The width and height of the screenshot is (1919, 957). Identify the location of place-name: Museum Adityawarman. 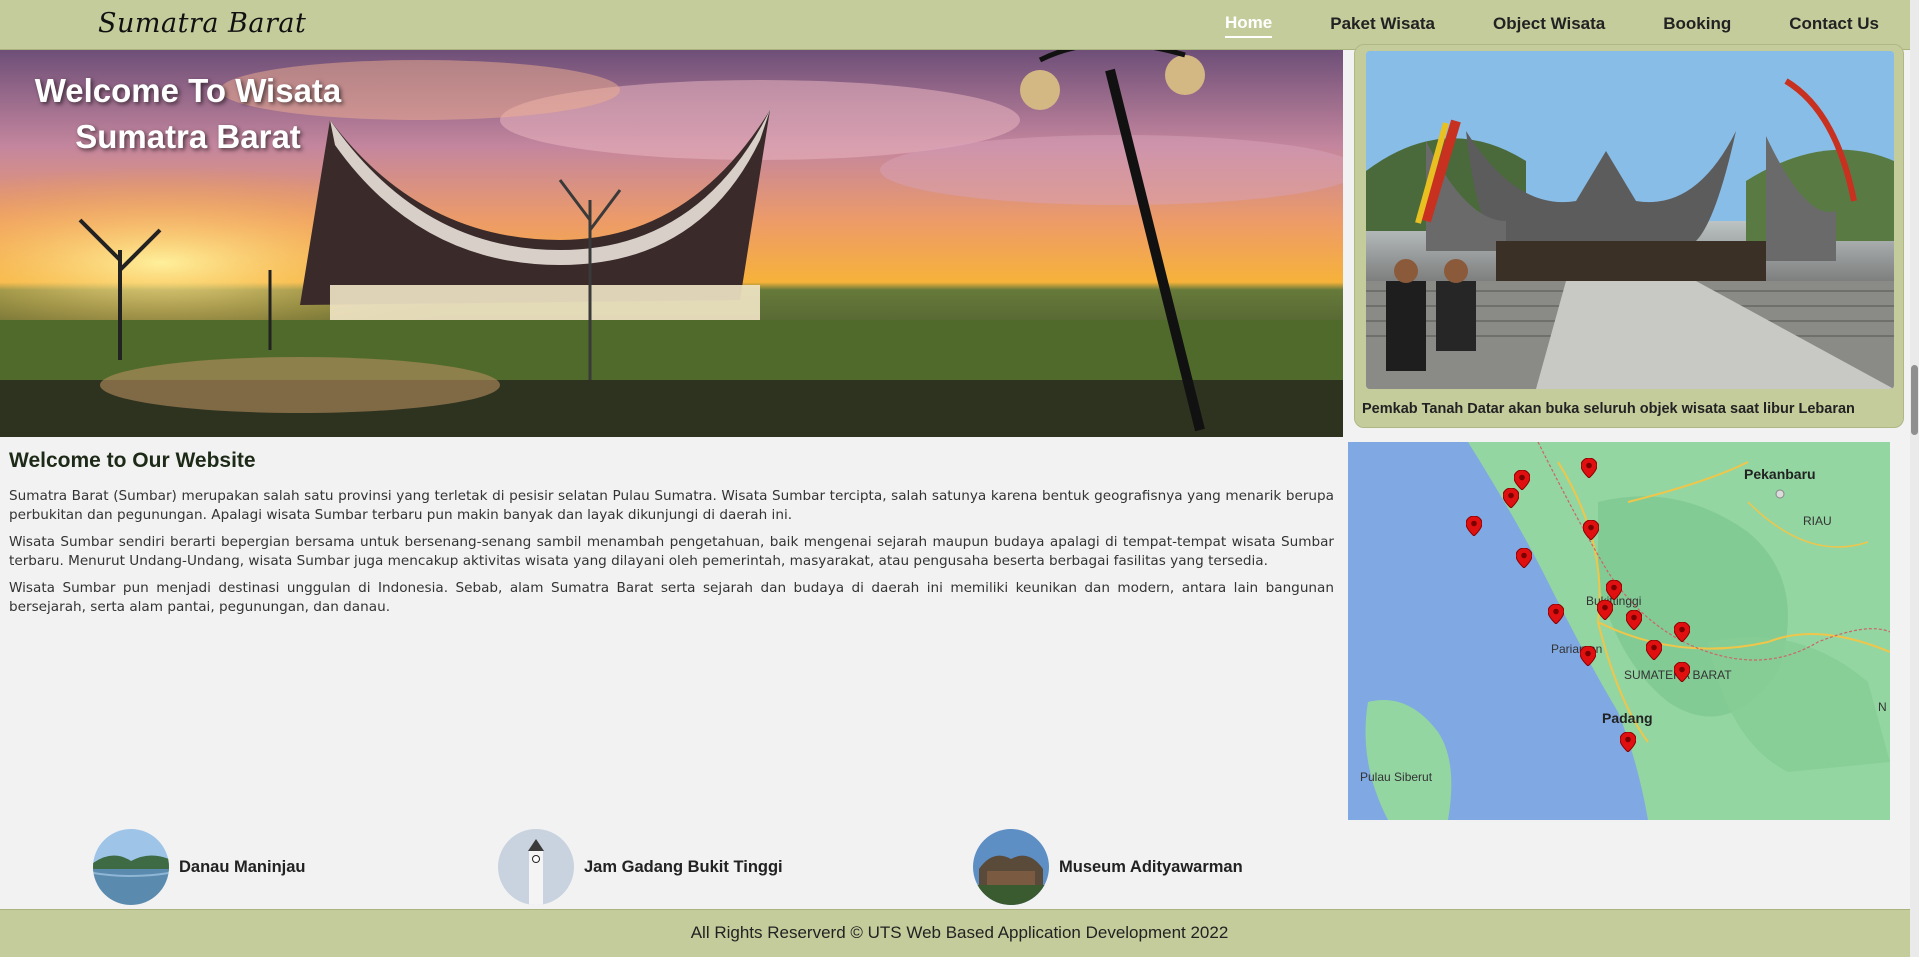
(1151, 866).